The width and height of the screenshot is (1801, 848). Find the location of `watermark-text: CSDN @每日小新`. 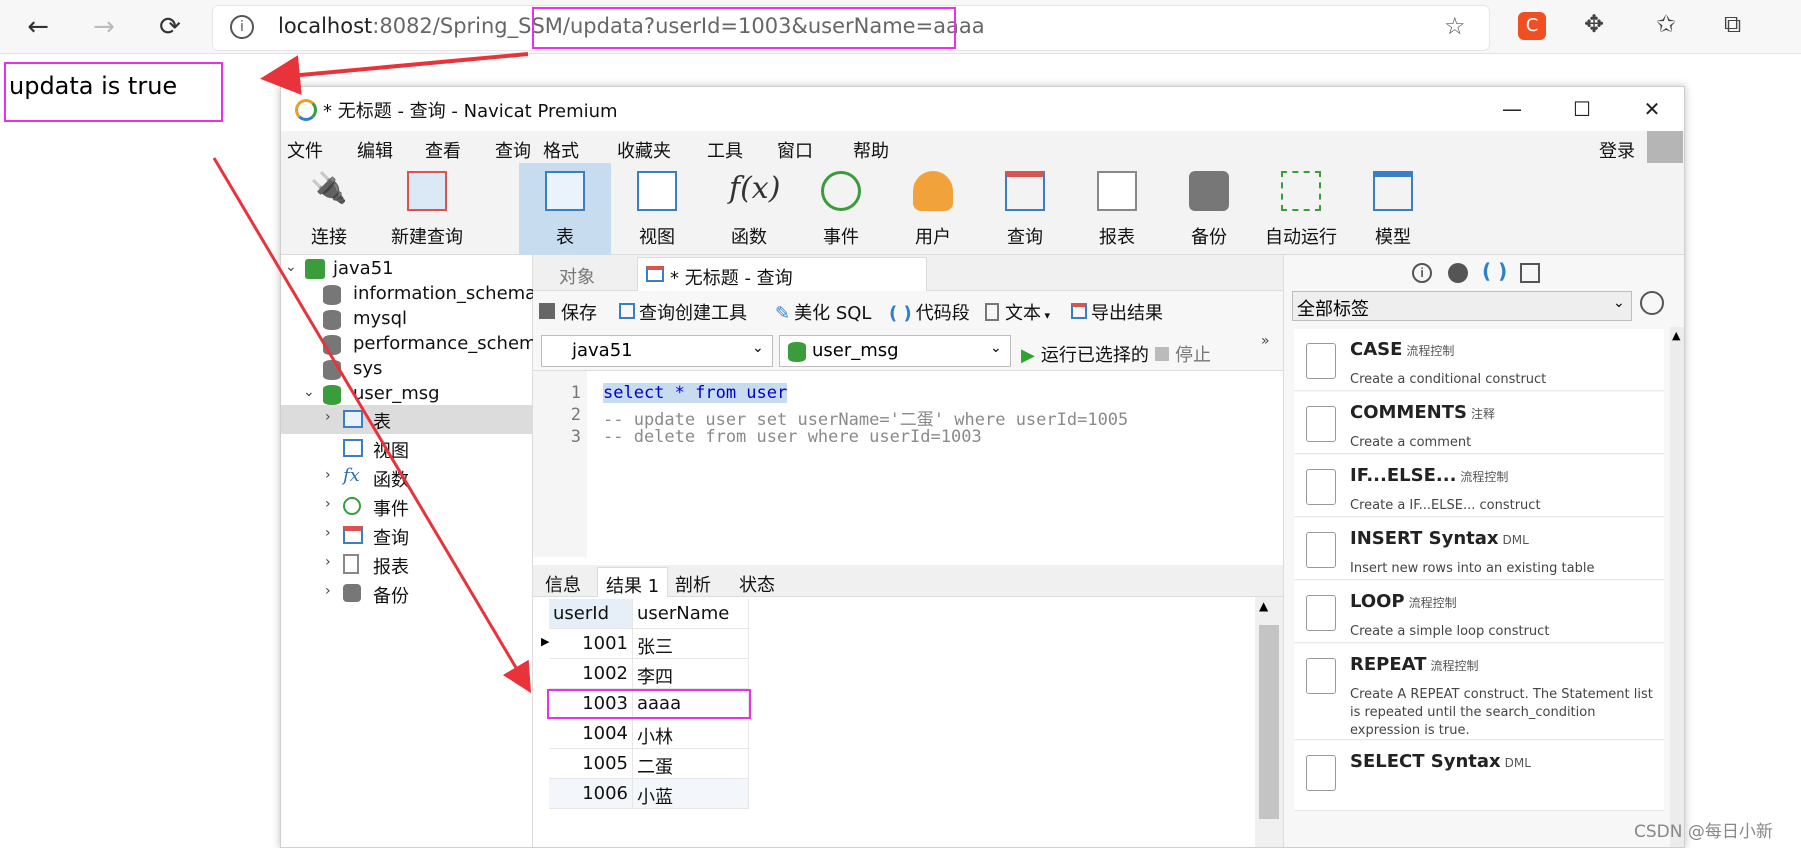

watermark-text: CSDN @每日小新 is located at coordinates (1703, 832).